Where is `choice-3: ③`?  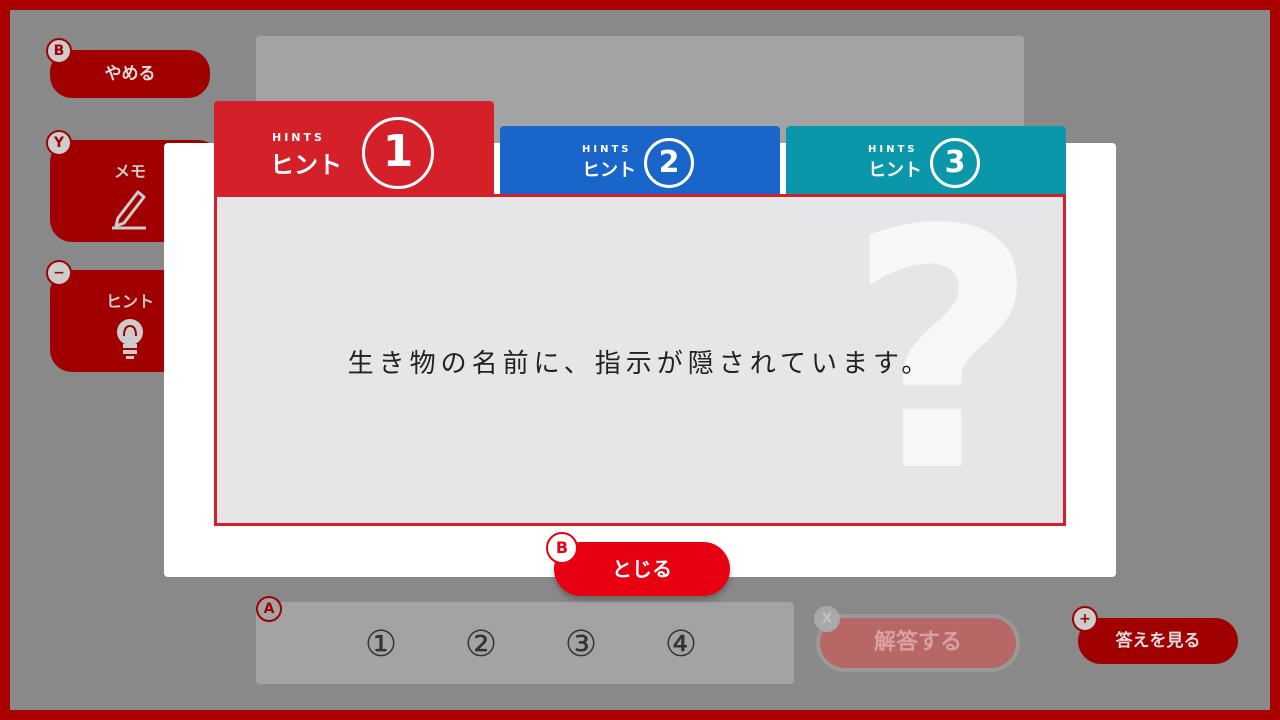
choice-3: ③ is located at coordinates (581, 645).